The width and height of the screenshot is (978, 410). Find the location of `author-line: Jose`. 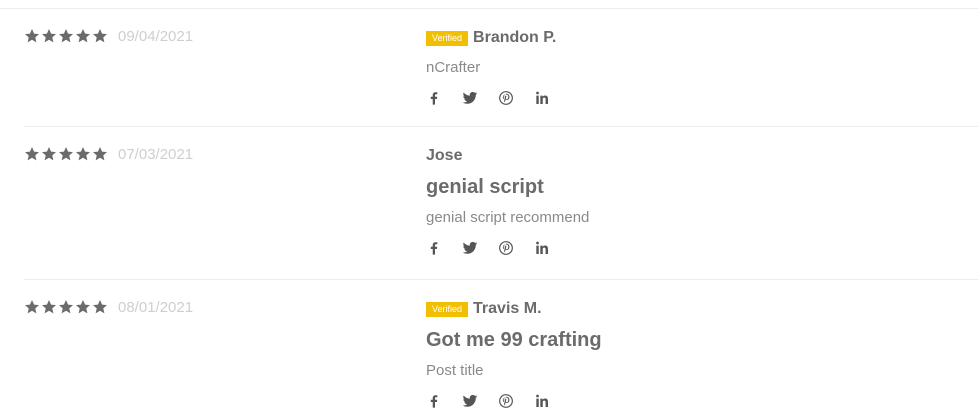

author-line: Jose is located at coordinates (696, 156).